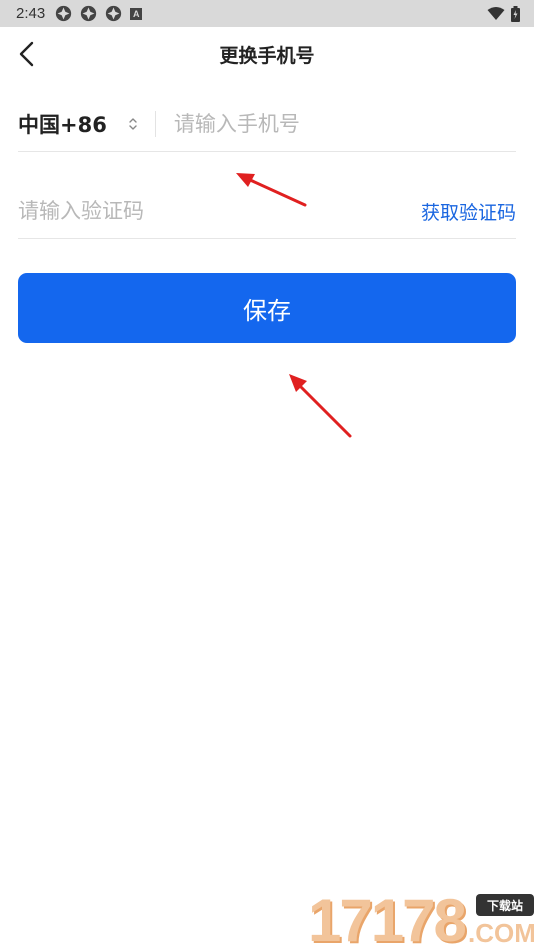 This screenshot has height=950, width=534. I want to click on status-bar: 2:43 A, so click(267, 13).